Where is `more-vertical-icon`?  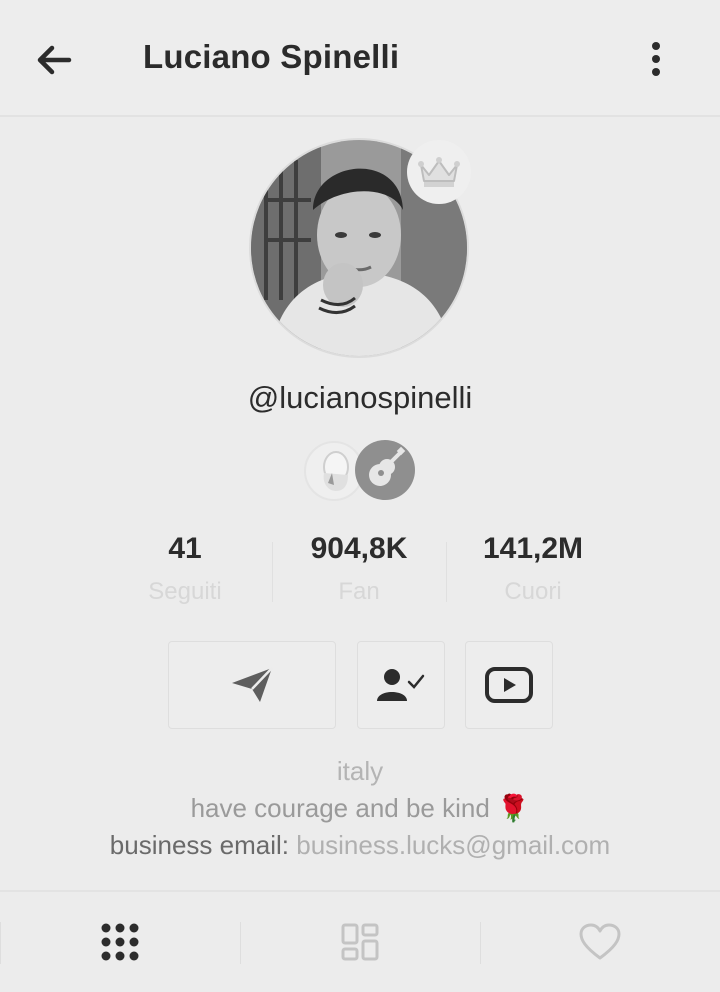 more-vertical-icon is located at coordinates (656, 59).